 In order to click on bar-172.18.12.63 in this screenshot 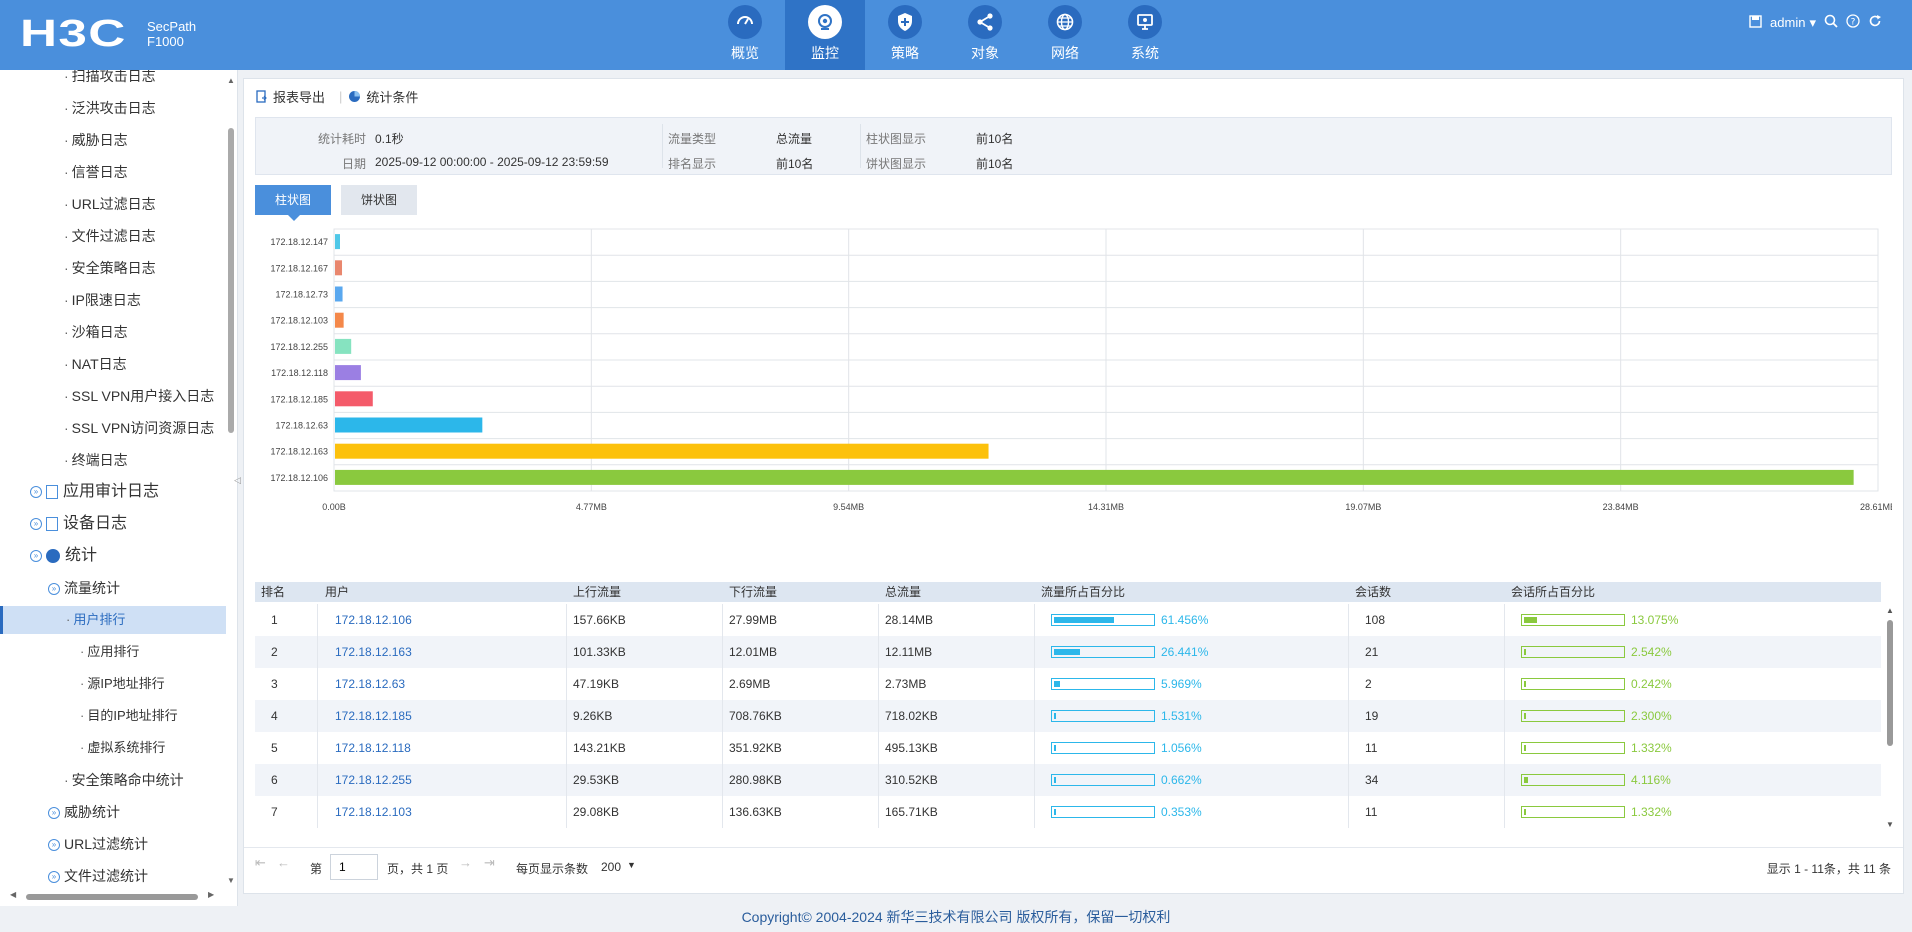, I will do `click(409, 425)`.